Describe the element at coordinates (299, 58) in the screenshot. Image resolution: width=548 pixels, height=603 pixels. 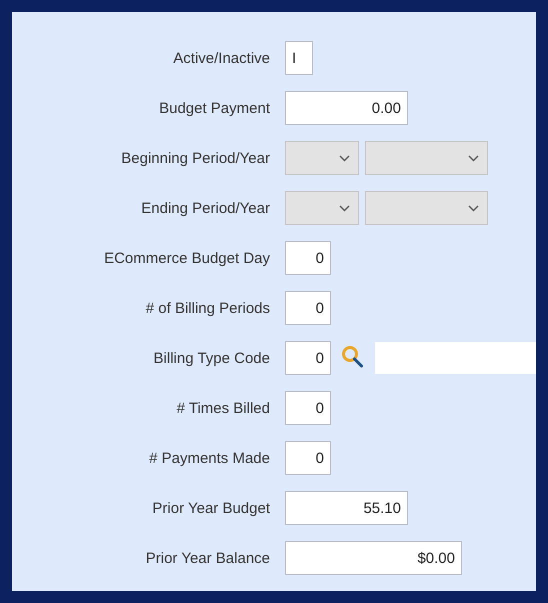
I see `input-field: I` at that location.